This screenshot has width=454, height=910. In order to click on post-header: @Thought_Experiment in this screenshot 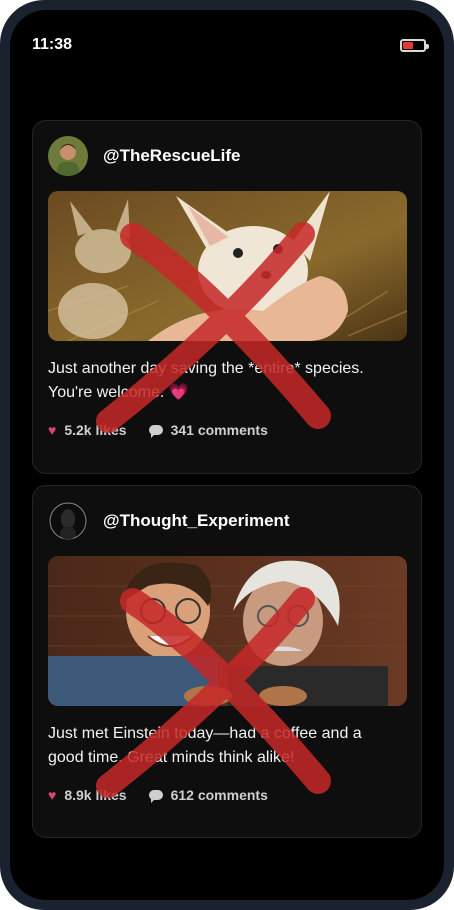, I will do `click(169, 521)`.